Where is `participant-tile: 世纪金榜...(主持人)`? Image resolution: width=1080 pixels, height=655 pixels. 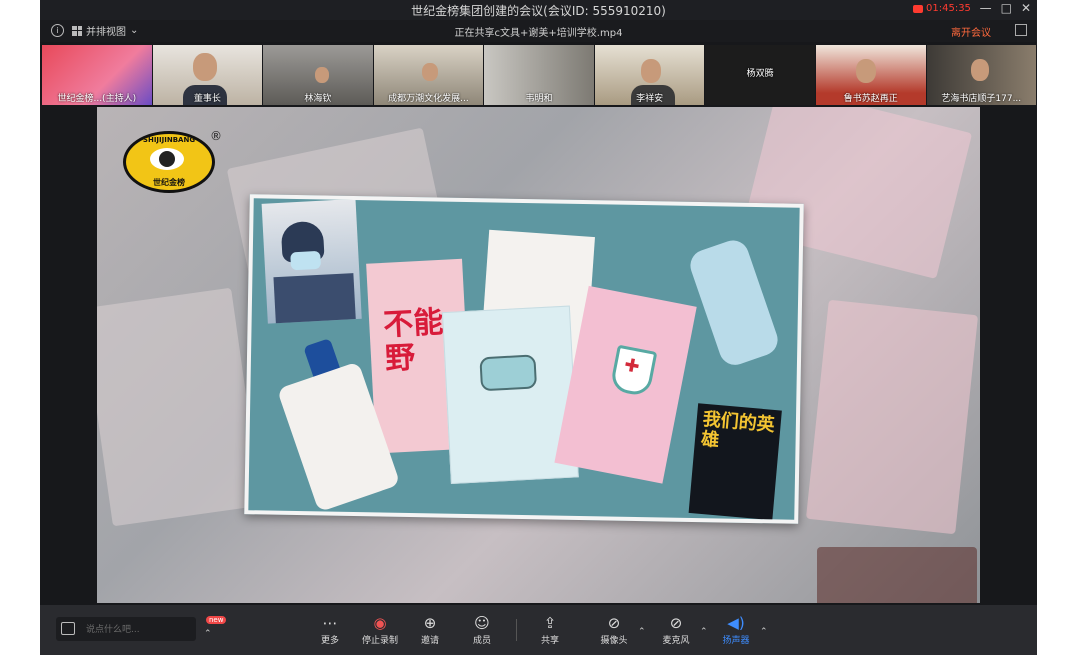 participant-tile: 世纪金榜...(主持人) is located at coordinates (97, 75).